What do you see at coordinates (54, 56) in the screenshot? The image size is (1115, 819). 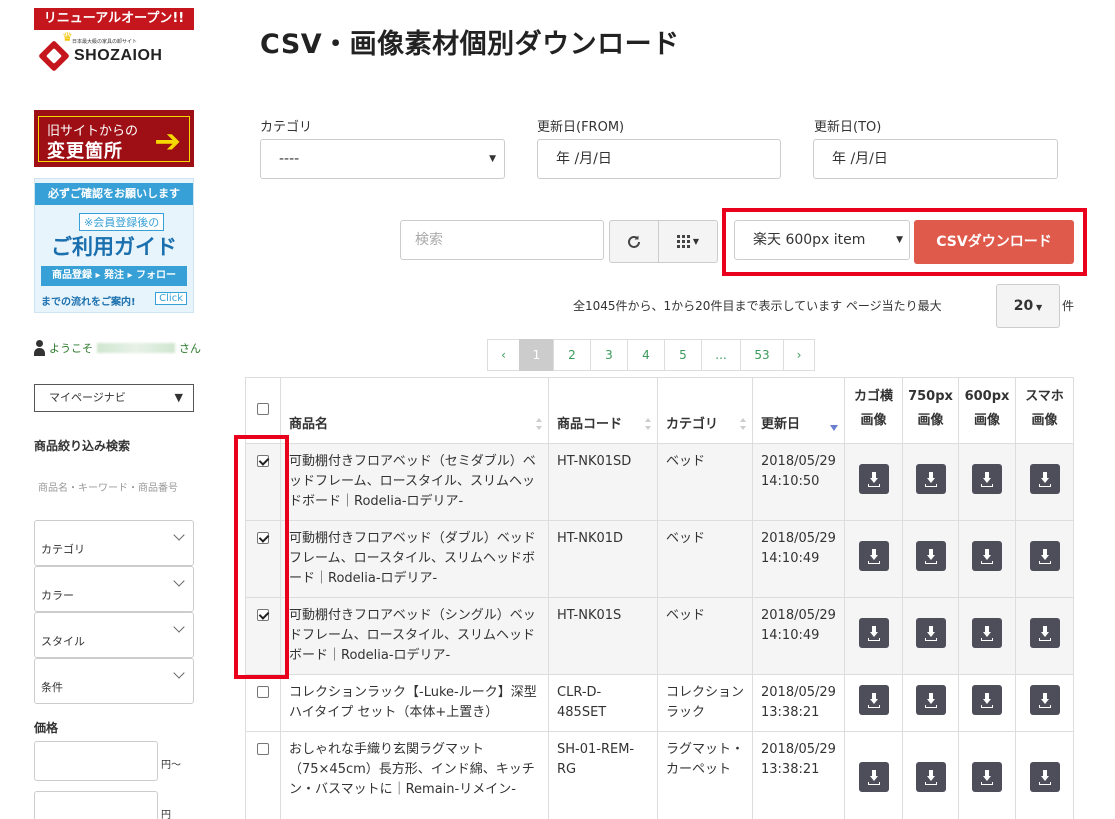 I see `logo-cube-icon` at bounding box center [54, 56].